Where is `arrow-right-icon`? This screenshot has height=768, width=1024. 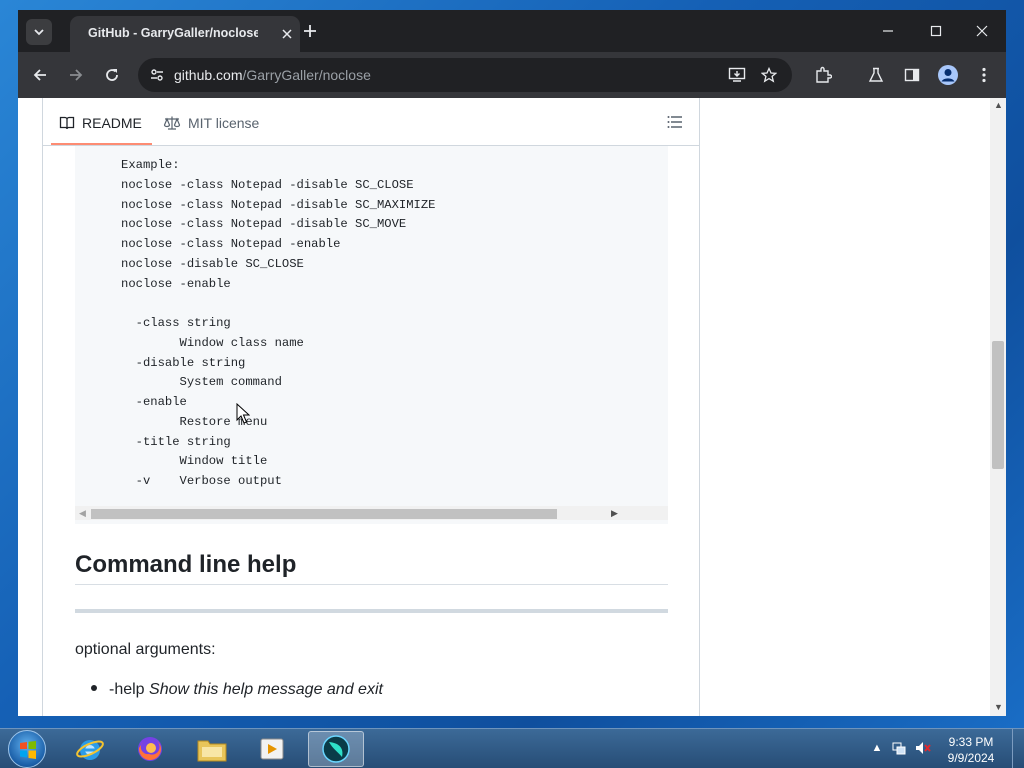
arrow-right-icon is located at coordinates (76, 75).